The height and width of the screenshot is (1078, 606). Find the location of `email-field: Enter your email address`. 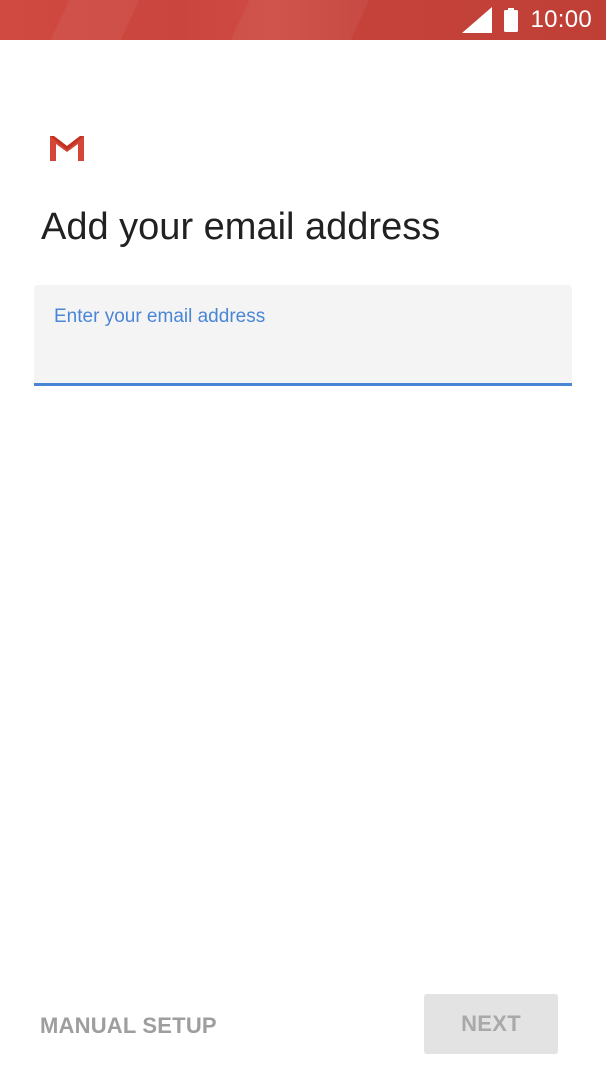

email-field: Enter your email address is located at coordinates (303, 335).